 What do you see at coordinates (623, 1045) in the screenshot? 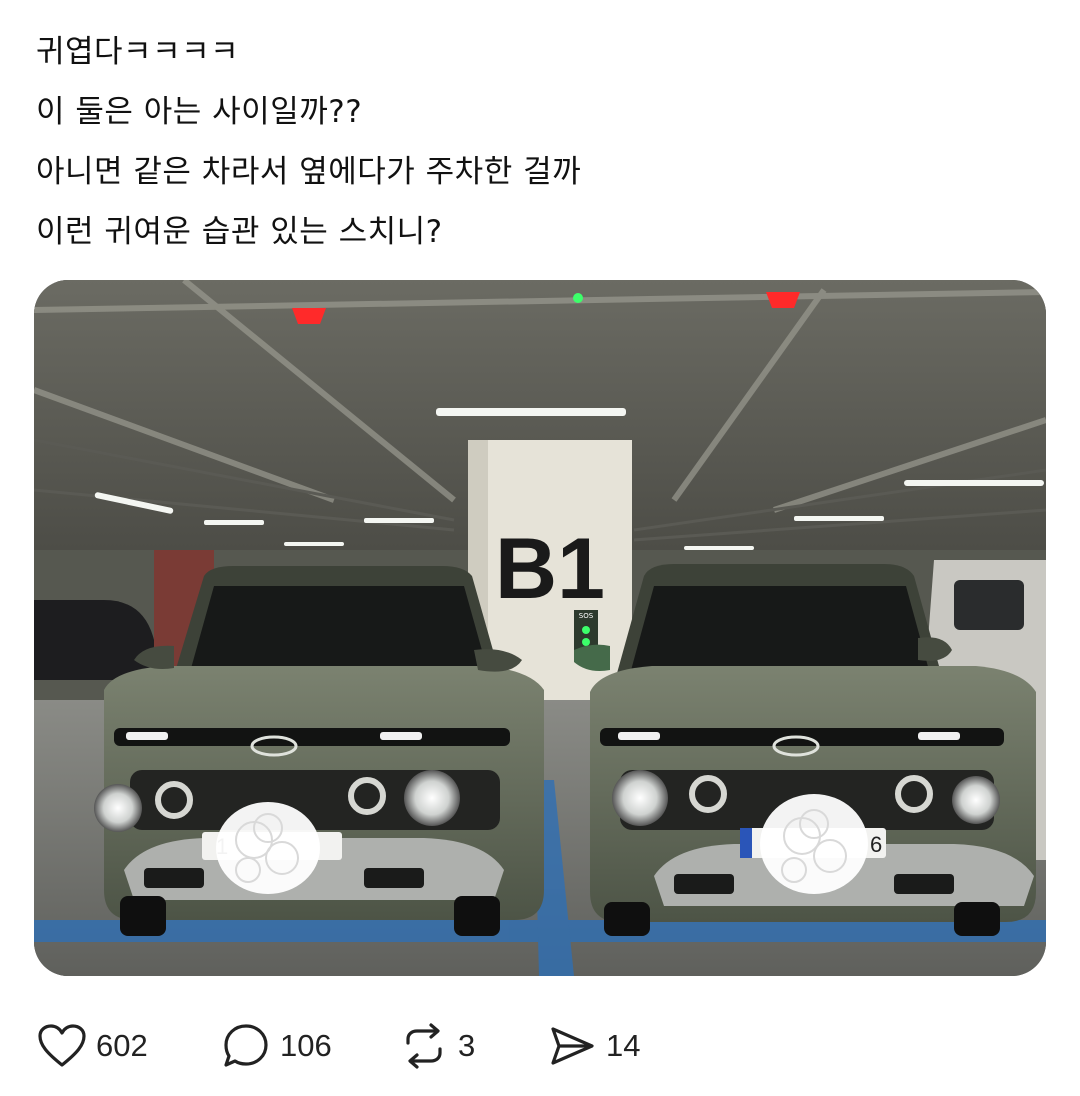
I see `share-count: 14` at bounding box center [623, 1045].